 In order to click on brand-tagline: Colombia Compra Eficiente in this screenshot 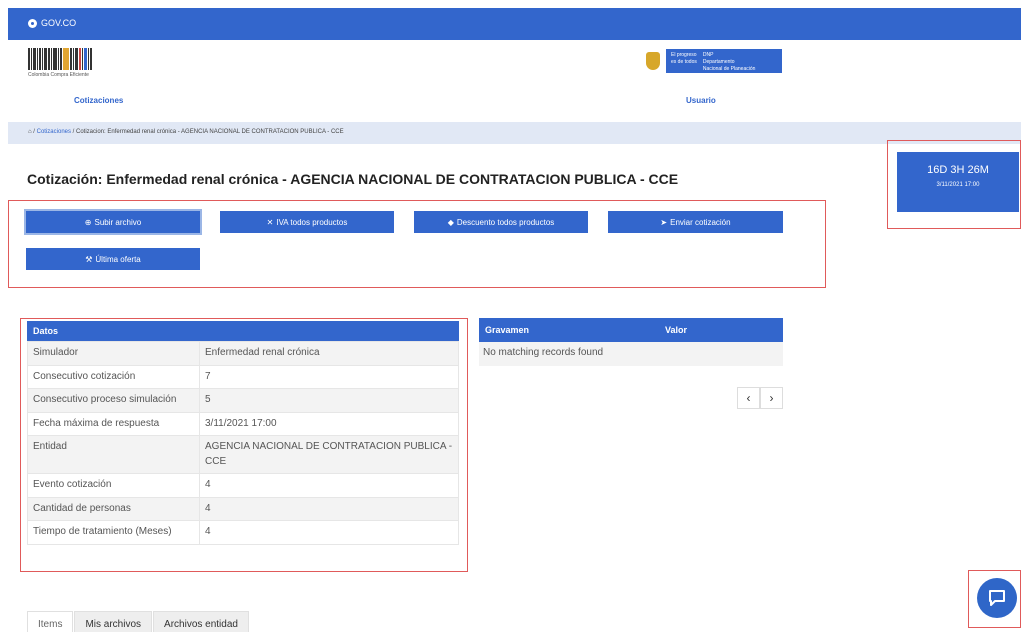, I will do `click(58, 75)`.